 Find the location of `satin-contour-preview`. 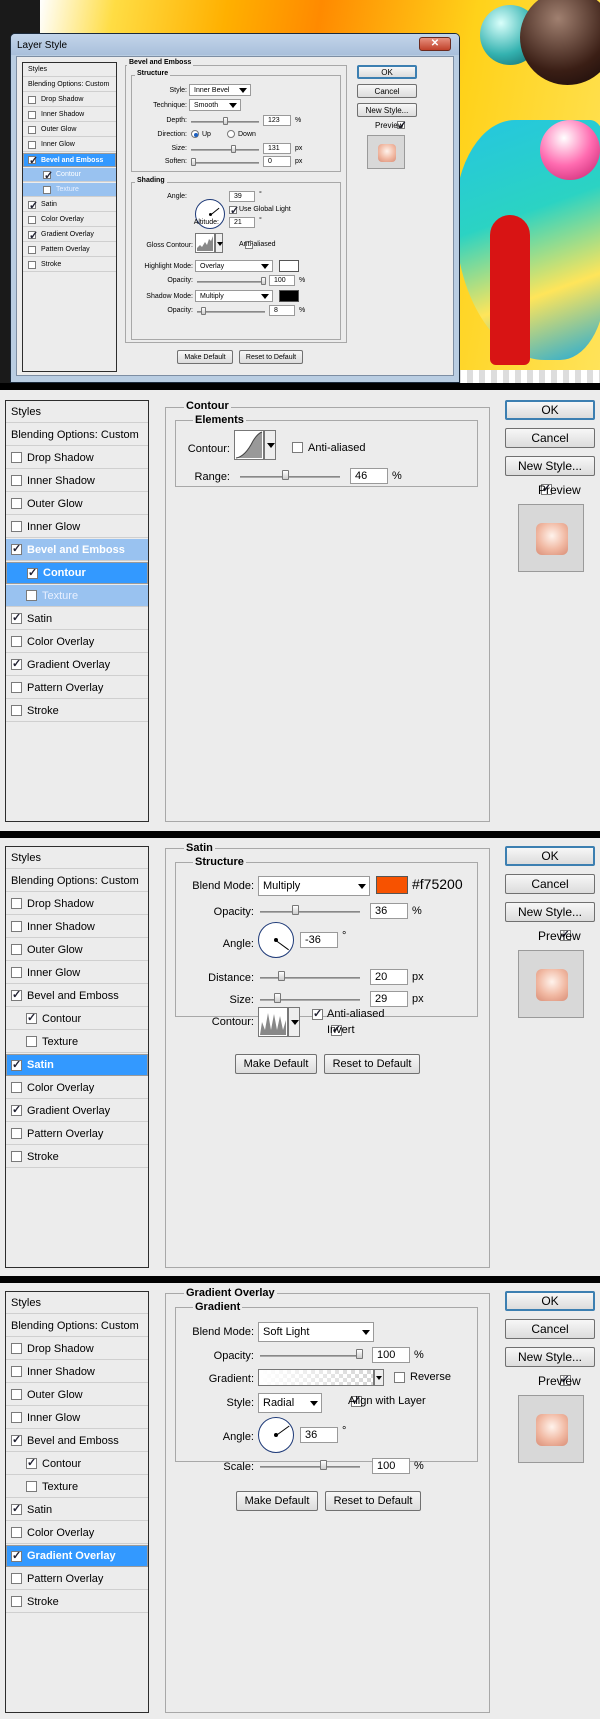

satin-contour-preview is located at coordinates (273, 1022).